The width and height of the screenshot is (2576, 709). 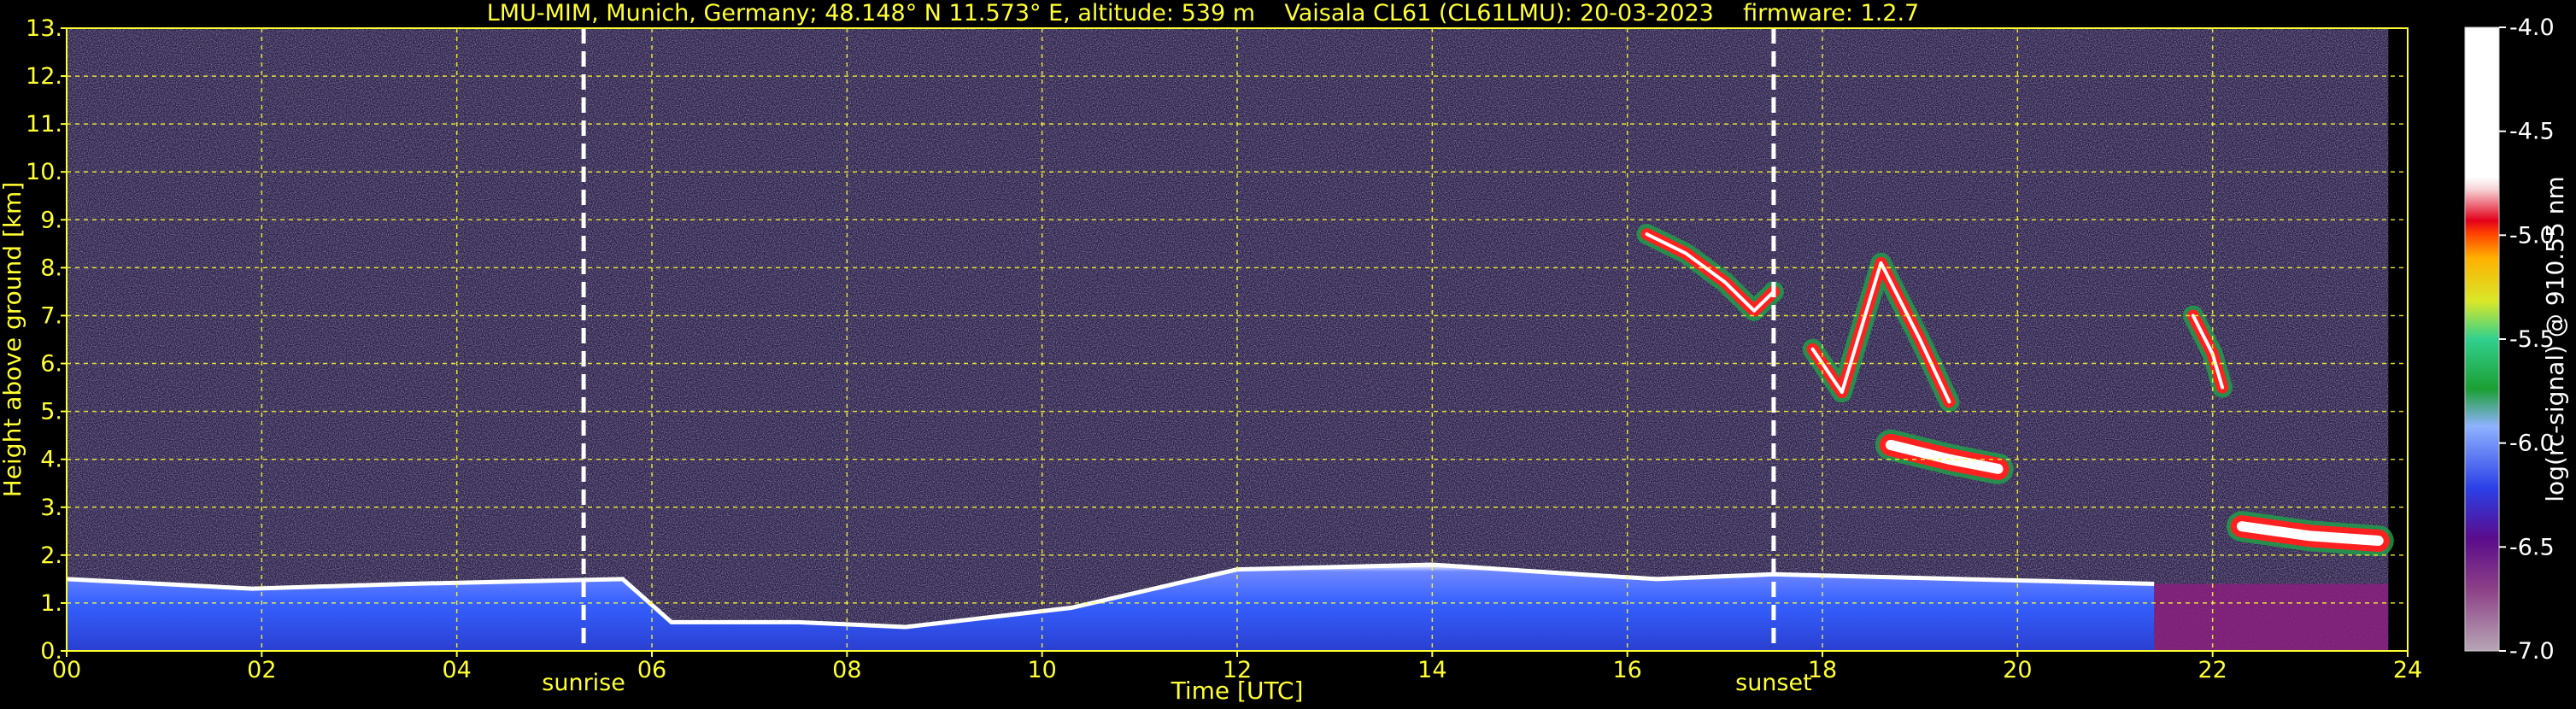 I want to click on y-tick-label: 8., so click(x=51, y=268).